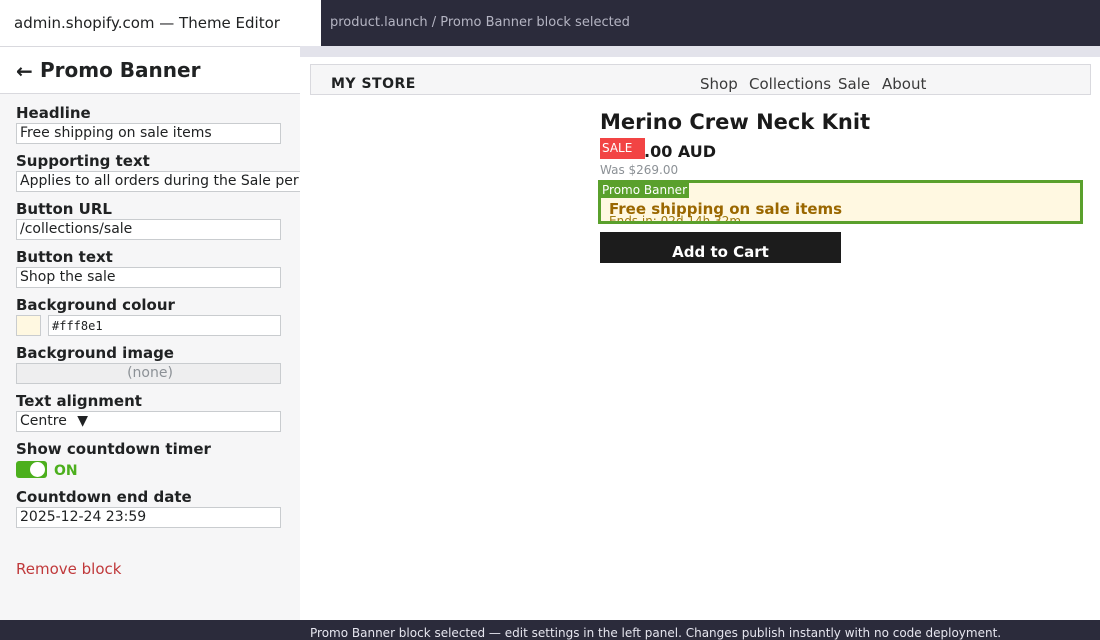 The image size is (1100, 640). Describe the element at coordinates (148, 517) in the screenshot. I see `countdown-end-input: 2025-12-24 23:59` at that location.